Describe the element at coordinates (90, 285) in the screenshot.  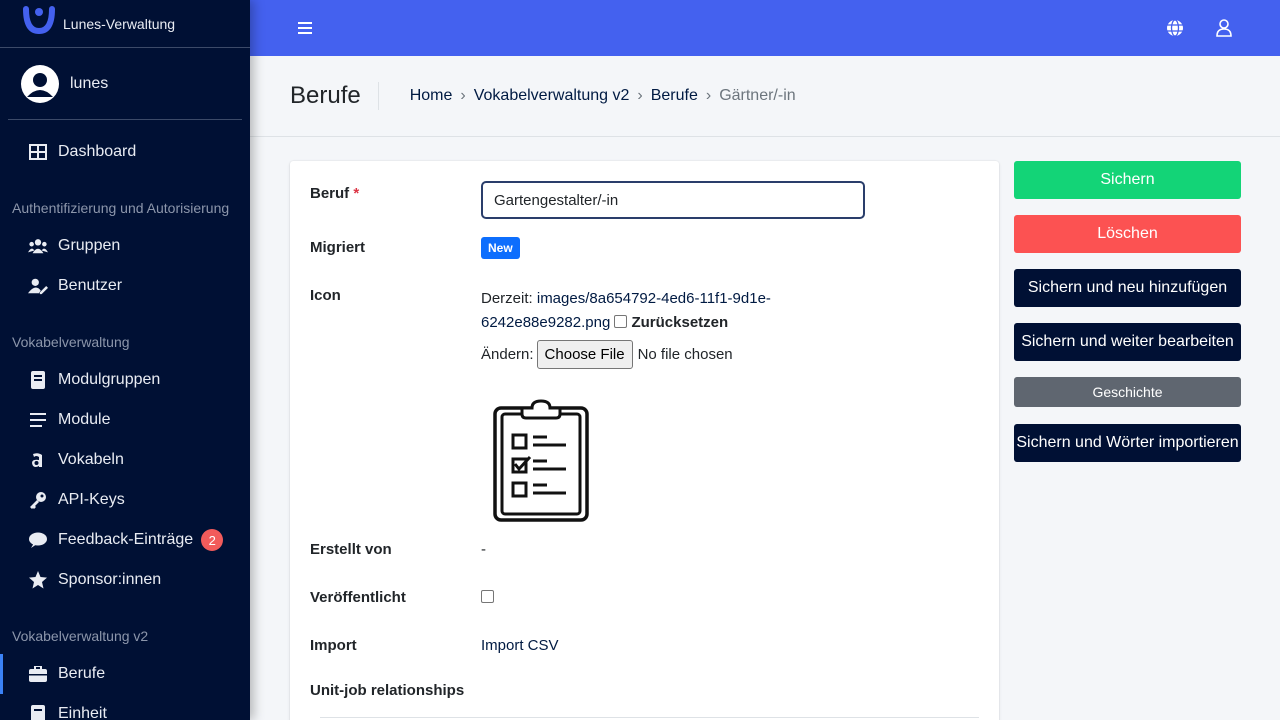
I see `sidebar-item-label: Benutzer` at that location.